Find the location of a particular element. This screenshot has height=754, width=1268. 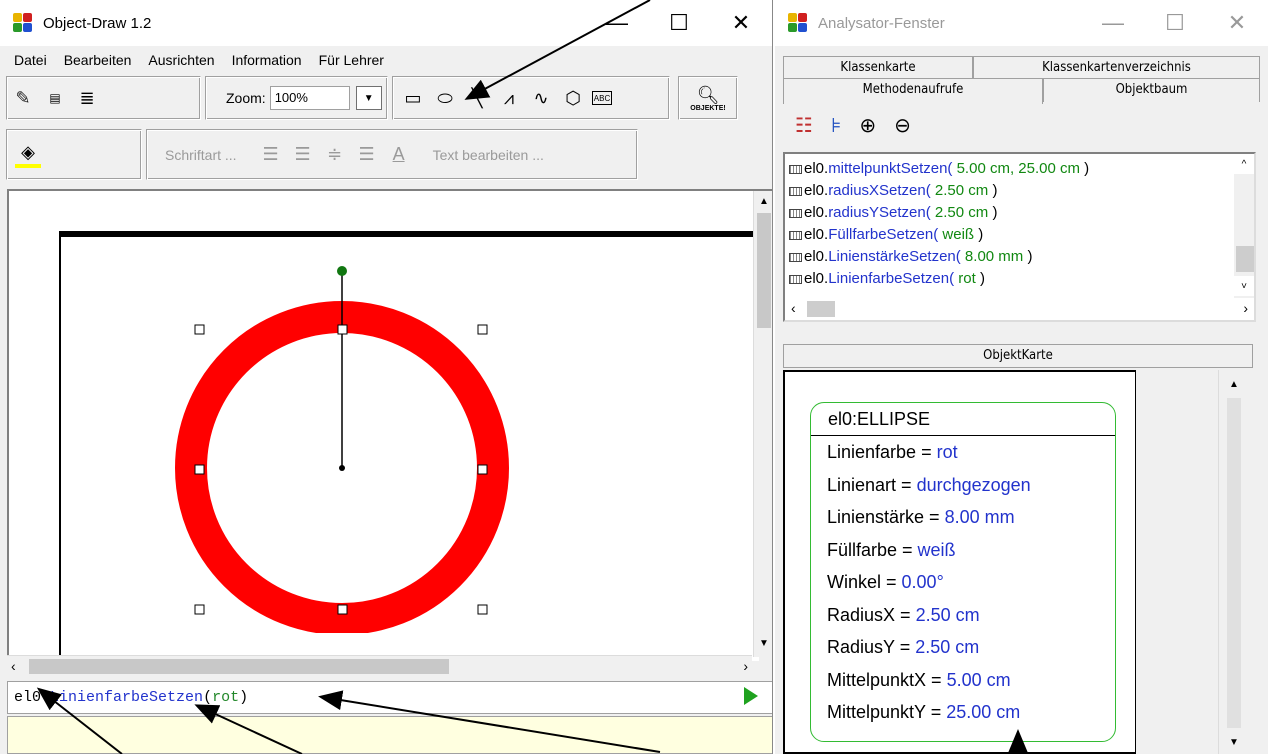

objektkarte-vertical-scrollbar: ▲ ▼ is located at coordinates (1233, 562).